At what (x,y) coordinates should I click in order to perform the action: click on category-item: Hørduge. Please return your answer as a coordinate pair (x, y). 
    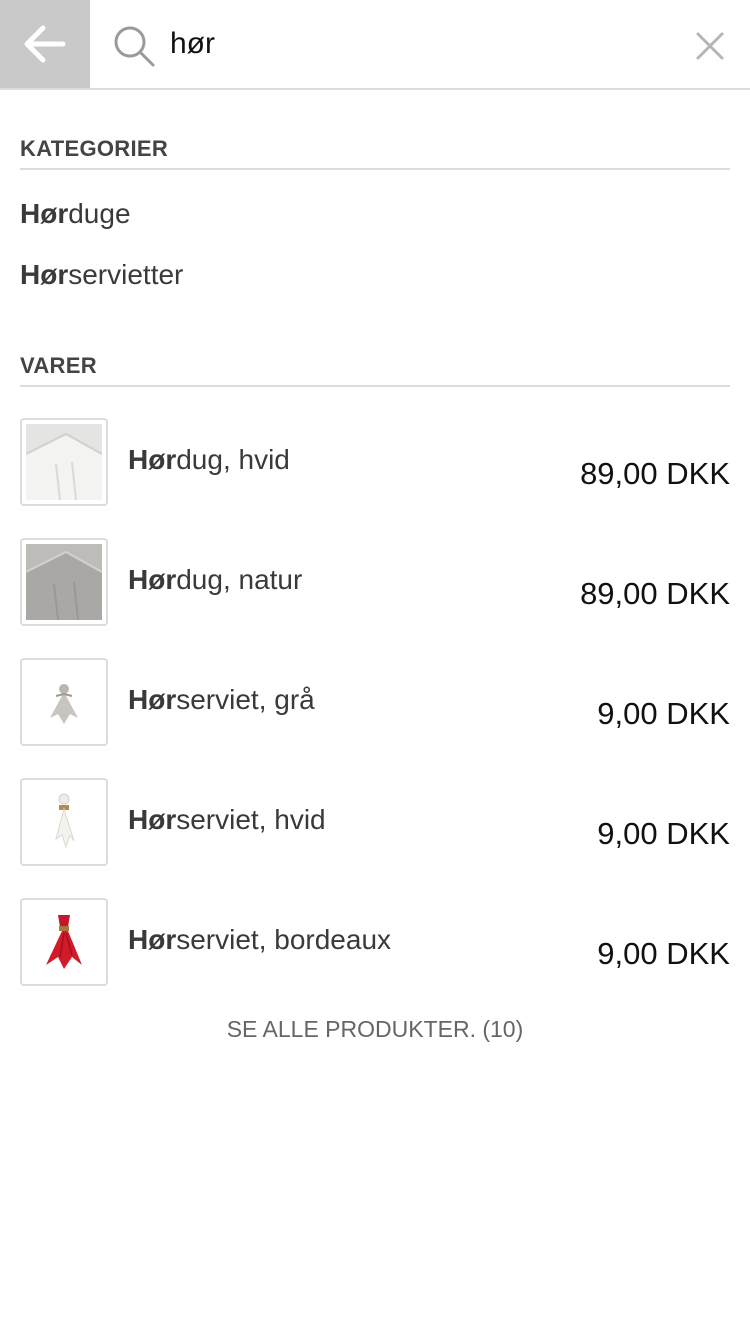
    Looking at the image, I should click on (75, 214).